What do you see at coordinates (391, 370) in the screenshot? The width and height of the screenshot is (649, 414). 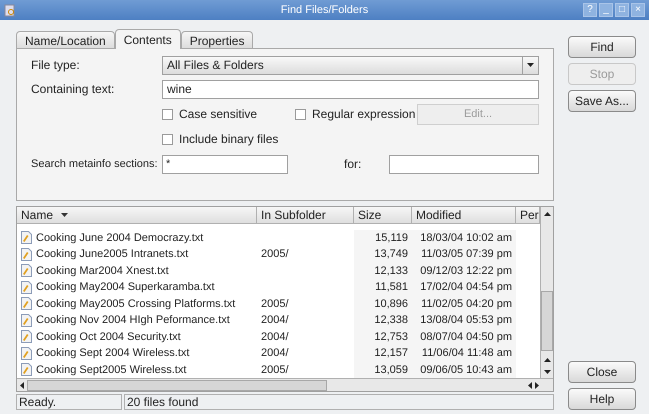 I see `table-cell-text: 13,059` at bounding box center [391, 370].